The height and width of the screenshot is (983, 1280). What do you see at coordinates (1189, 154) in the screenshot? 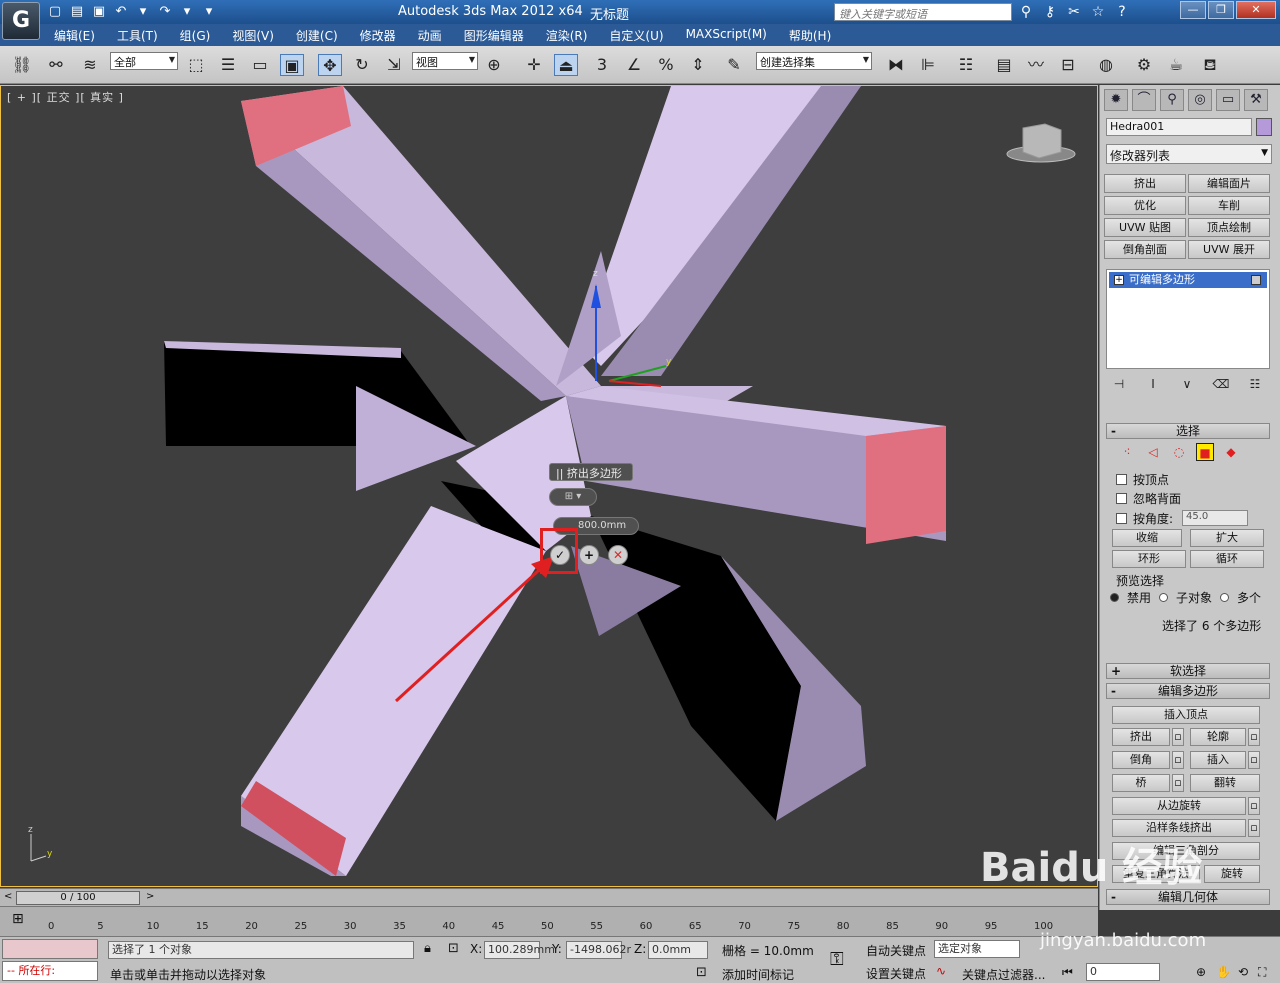
I see `modifier-list-dropdown: 修改器列表` at bounding box center [1189, 154].